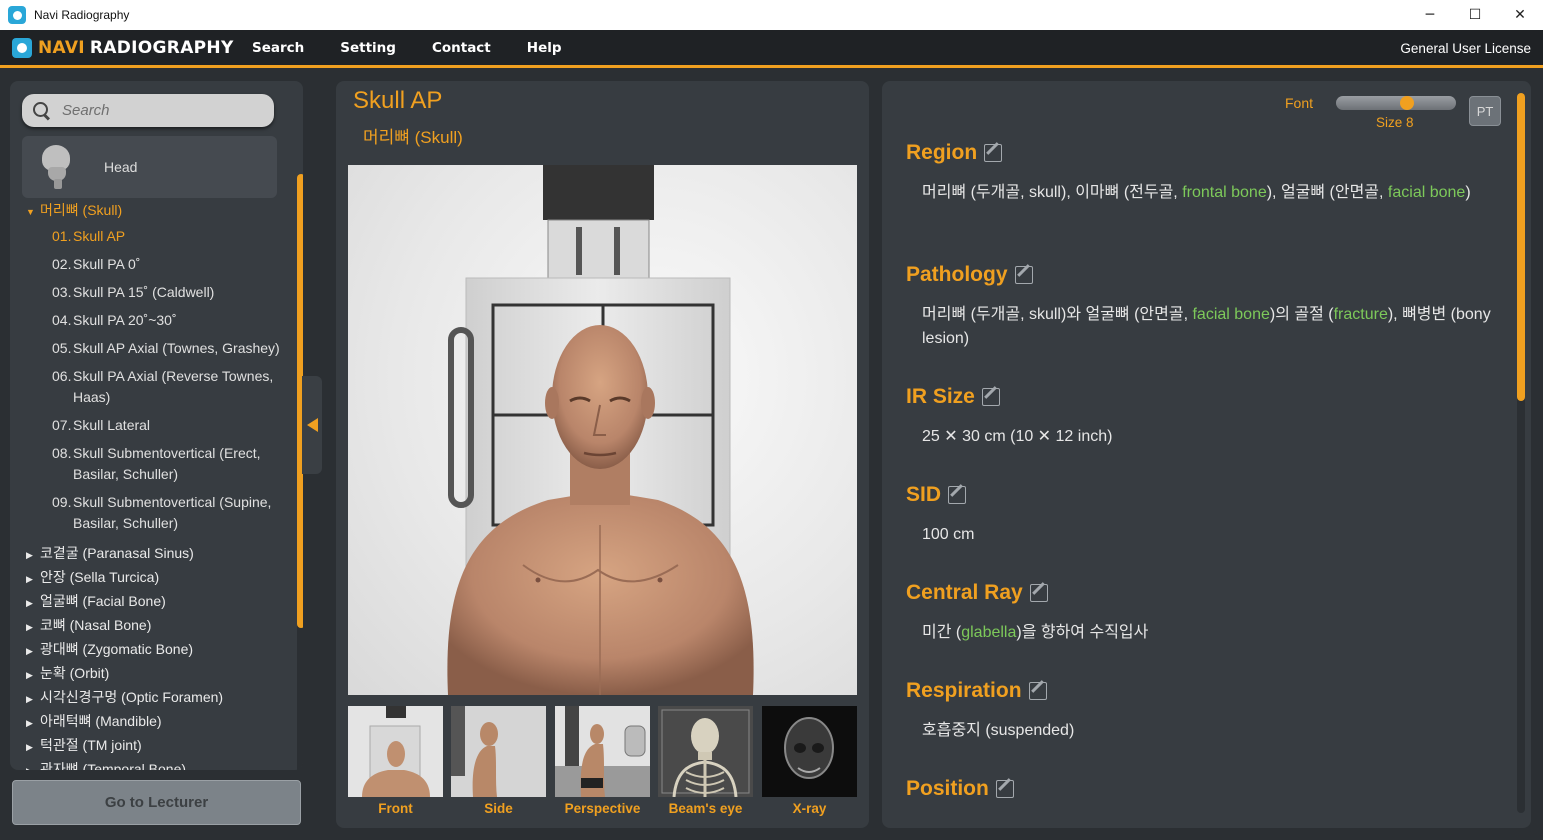 The height and width of the screenshot is (840, 1543). I want to click on item-number: 04., so click(62, 320).